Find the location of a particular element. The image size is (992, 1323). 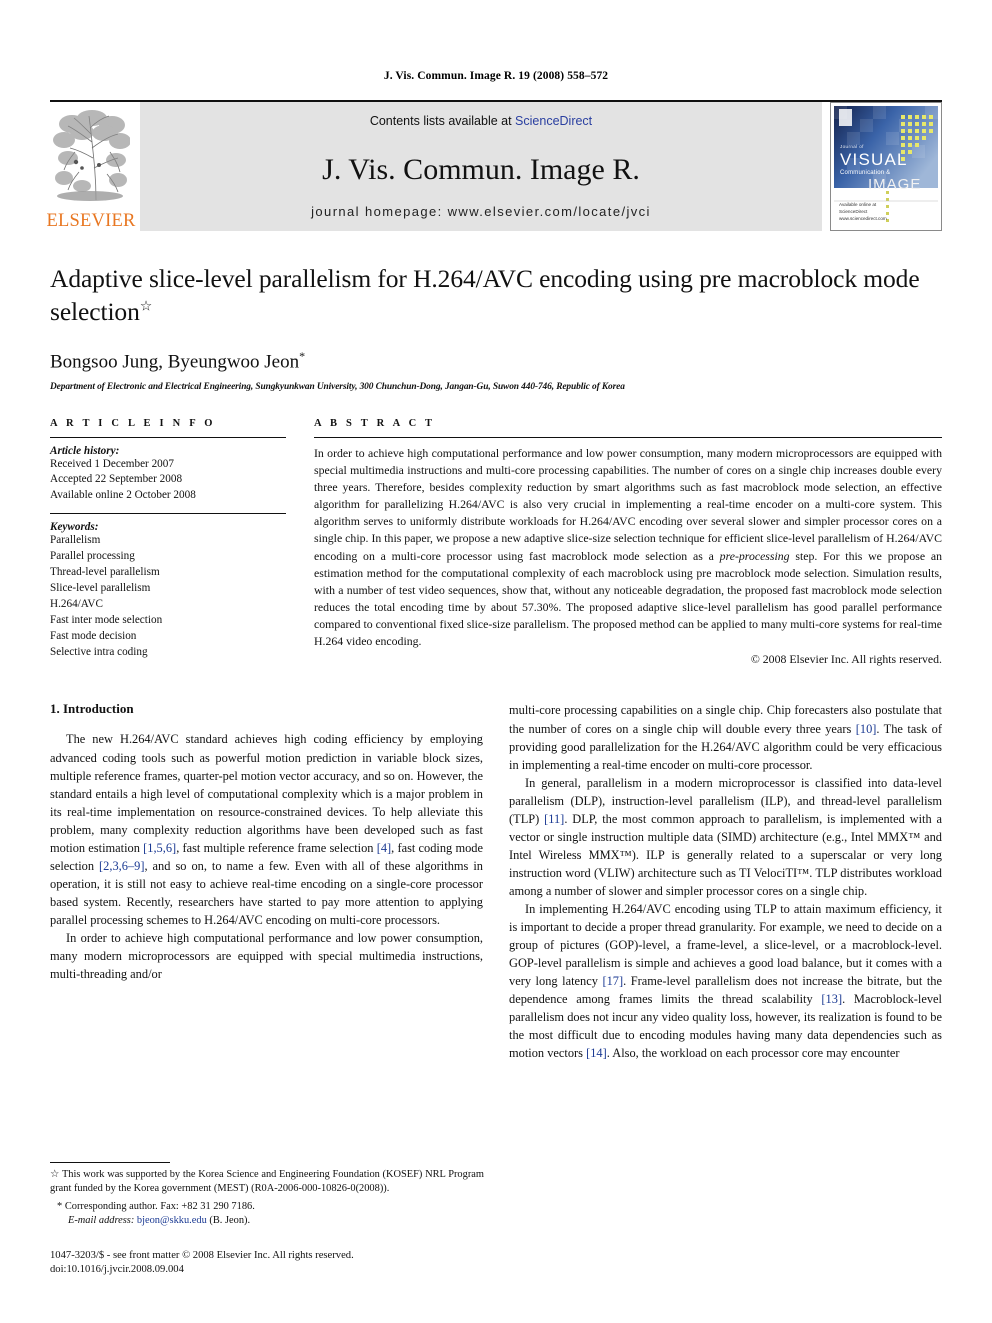

elsevier-wordmark: ELSEVIER is located at coordinates (91, 220).